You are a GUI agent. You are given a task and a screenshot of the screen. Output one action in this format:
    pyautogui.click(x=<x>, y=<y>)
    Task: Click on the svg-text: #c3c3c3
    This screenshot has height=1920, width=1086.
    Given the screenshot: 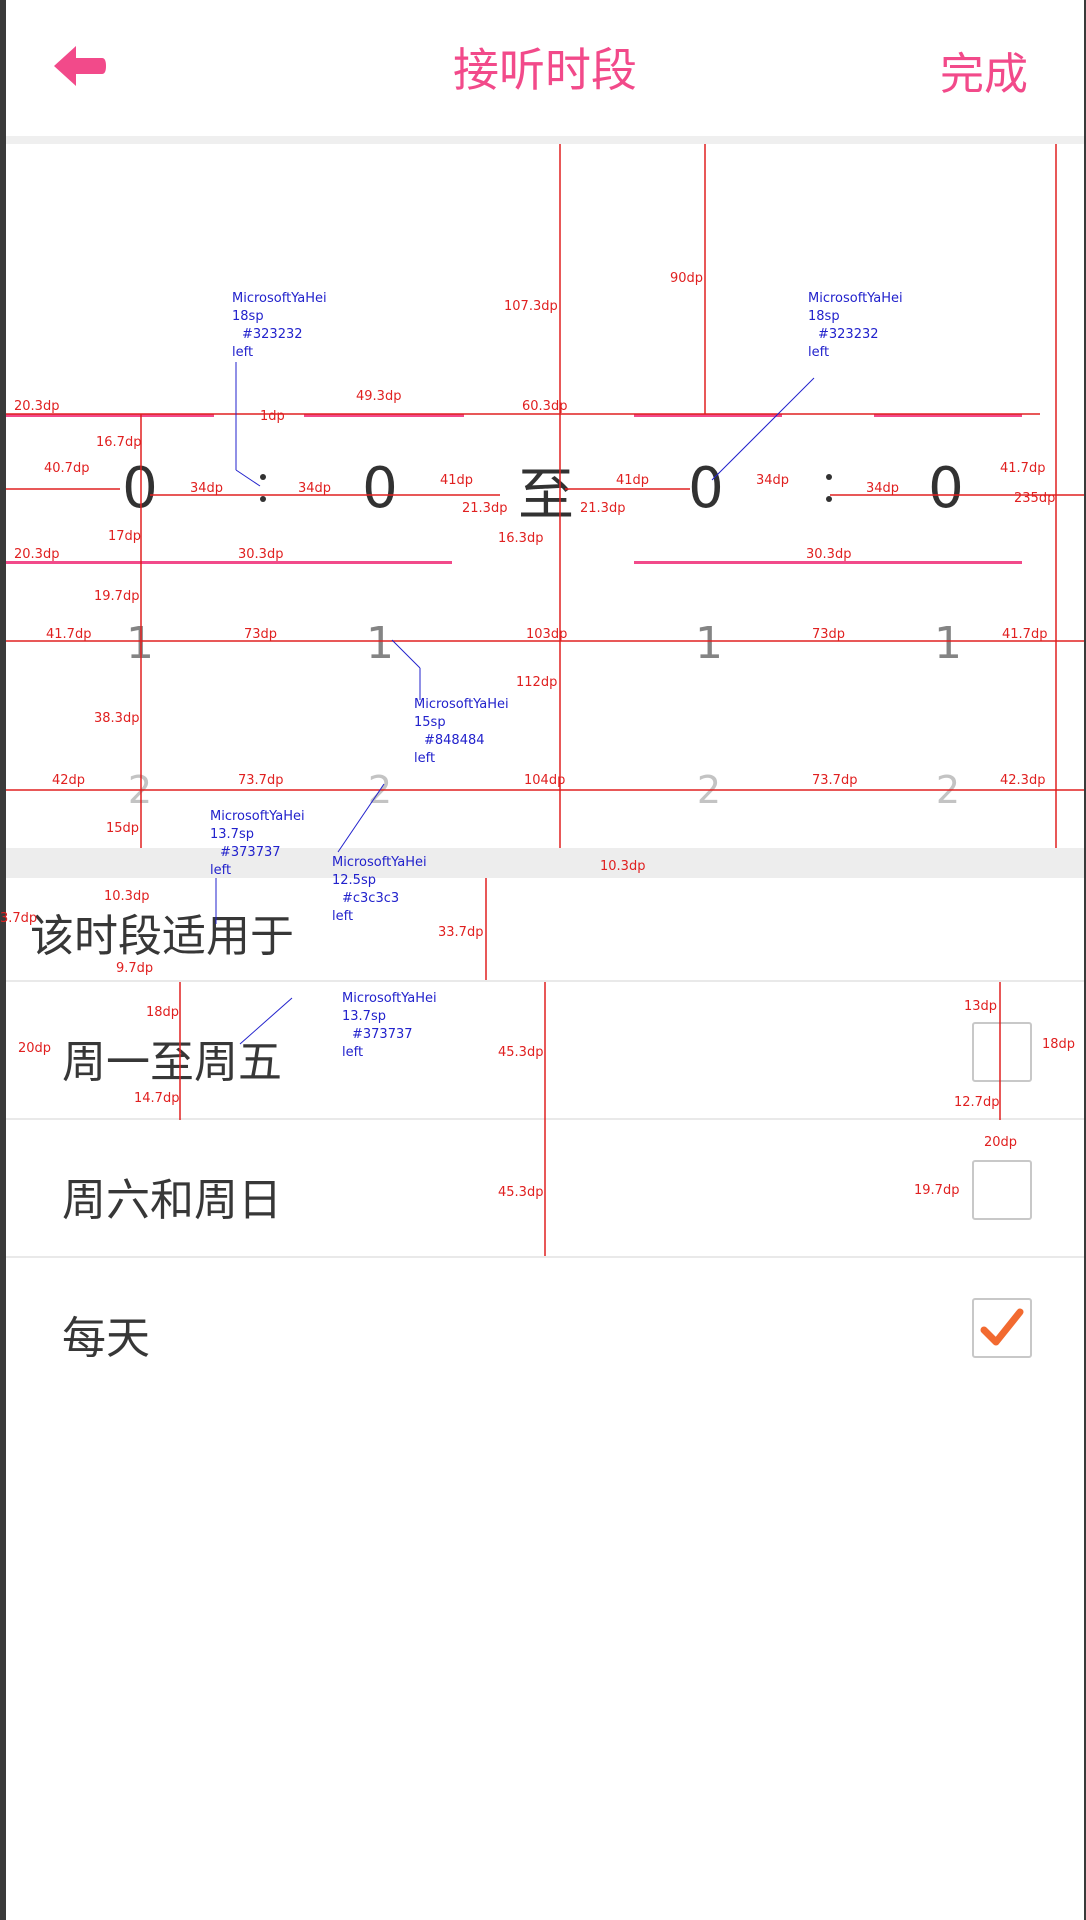 What is the action you would take?
    pyautogui.click(x=370, y=898)
    